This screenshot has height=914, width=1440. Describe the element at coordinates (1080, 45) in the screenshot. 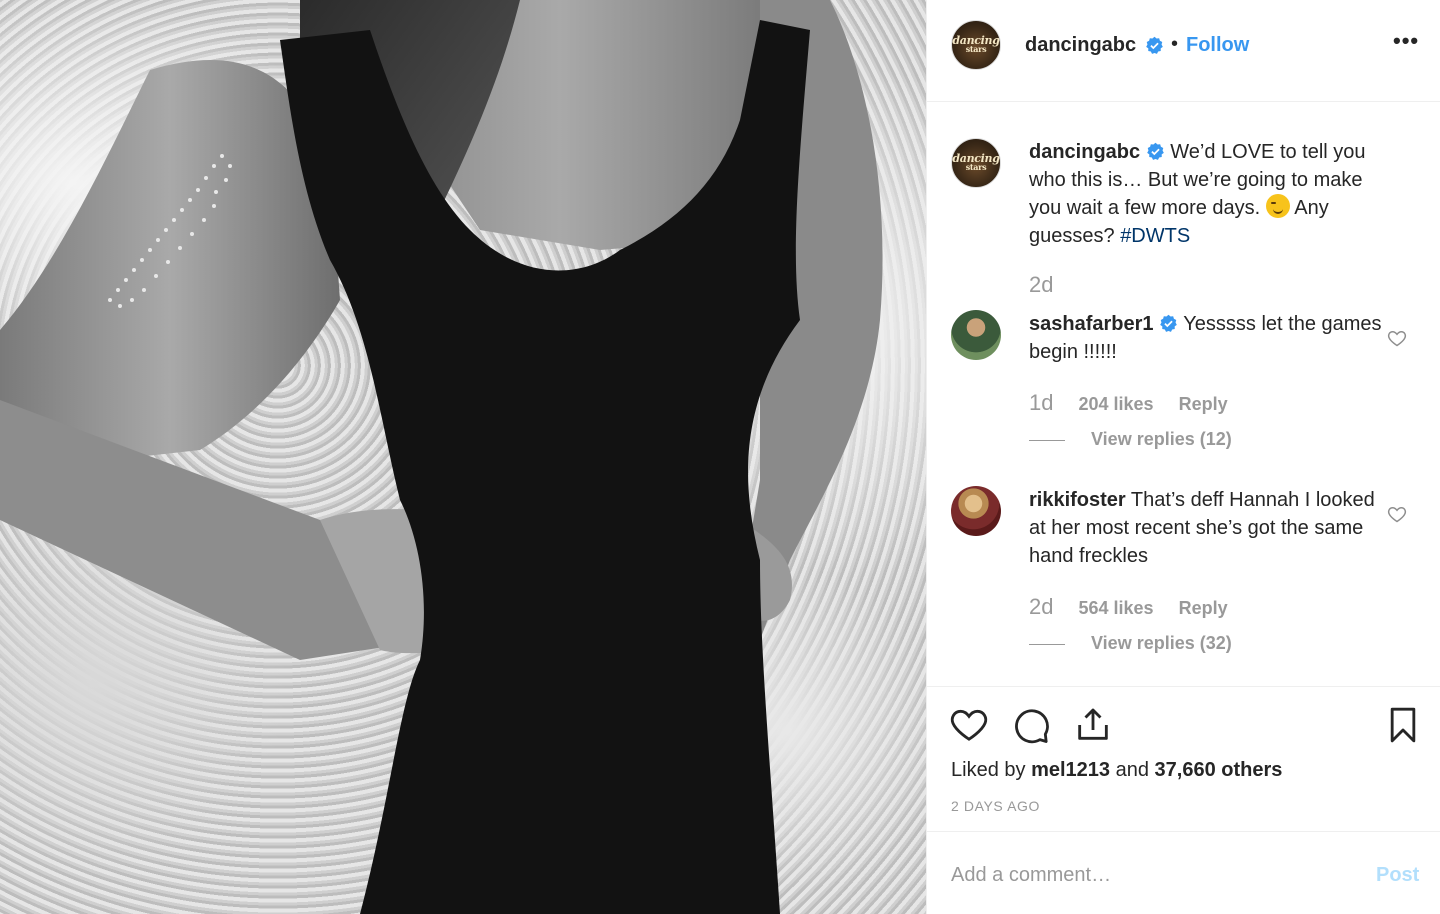

I see `header-username: dancingabc` at that location.